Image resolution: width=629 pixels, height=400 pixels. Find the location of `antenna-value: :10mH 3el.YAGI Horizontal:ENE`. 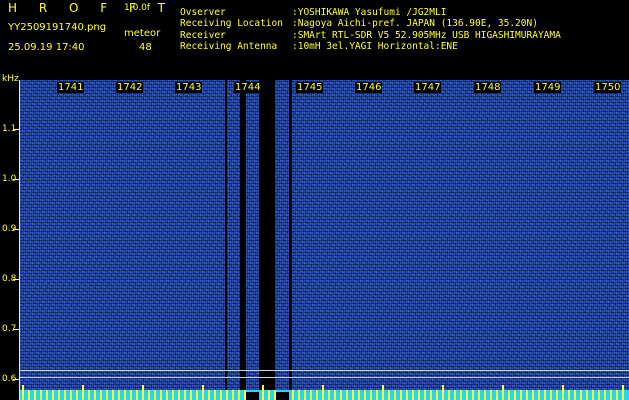

antenna-value: :10mH 3el.YAGI Horizontal:ENE is located at coordinates (375, 46).